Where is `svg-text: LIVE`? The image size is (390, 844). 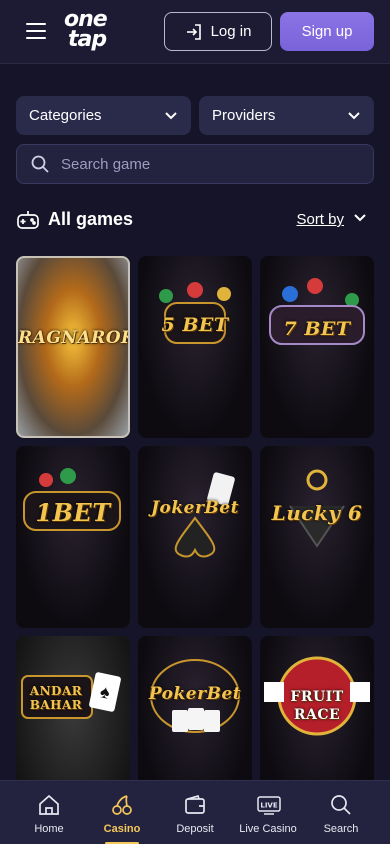
svg-text: LIVE is located at coordinates (268, 806).